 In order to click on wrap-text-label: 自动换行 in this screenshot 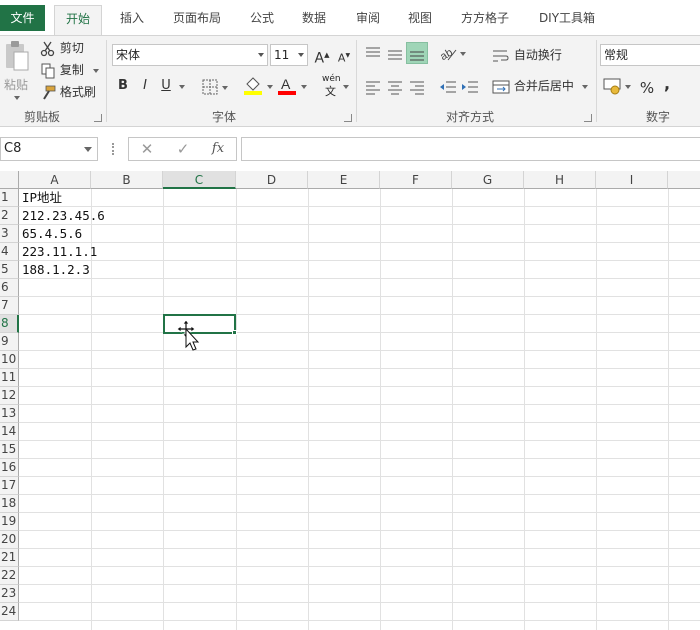, I will do `click(537, 55)`.